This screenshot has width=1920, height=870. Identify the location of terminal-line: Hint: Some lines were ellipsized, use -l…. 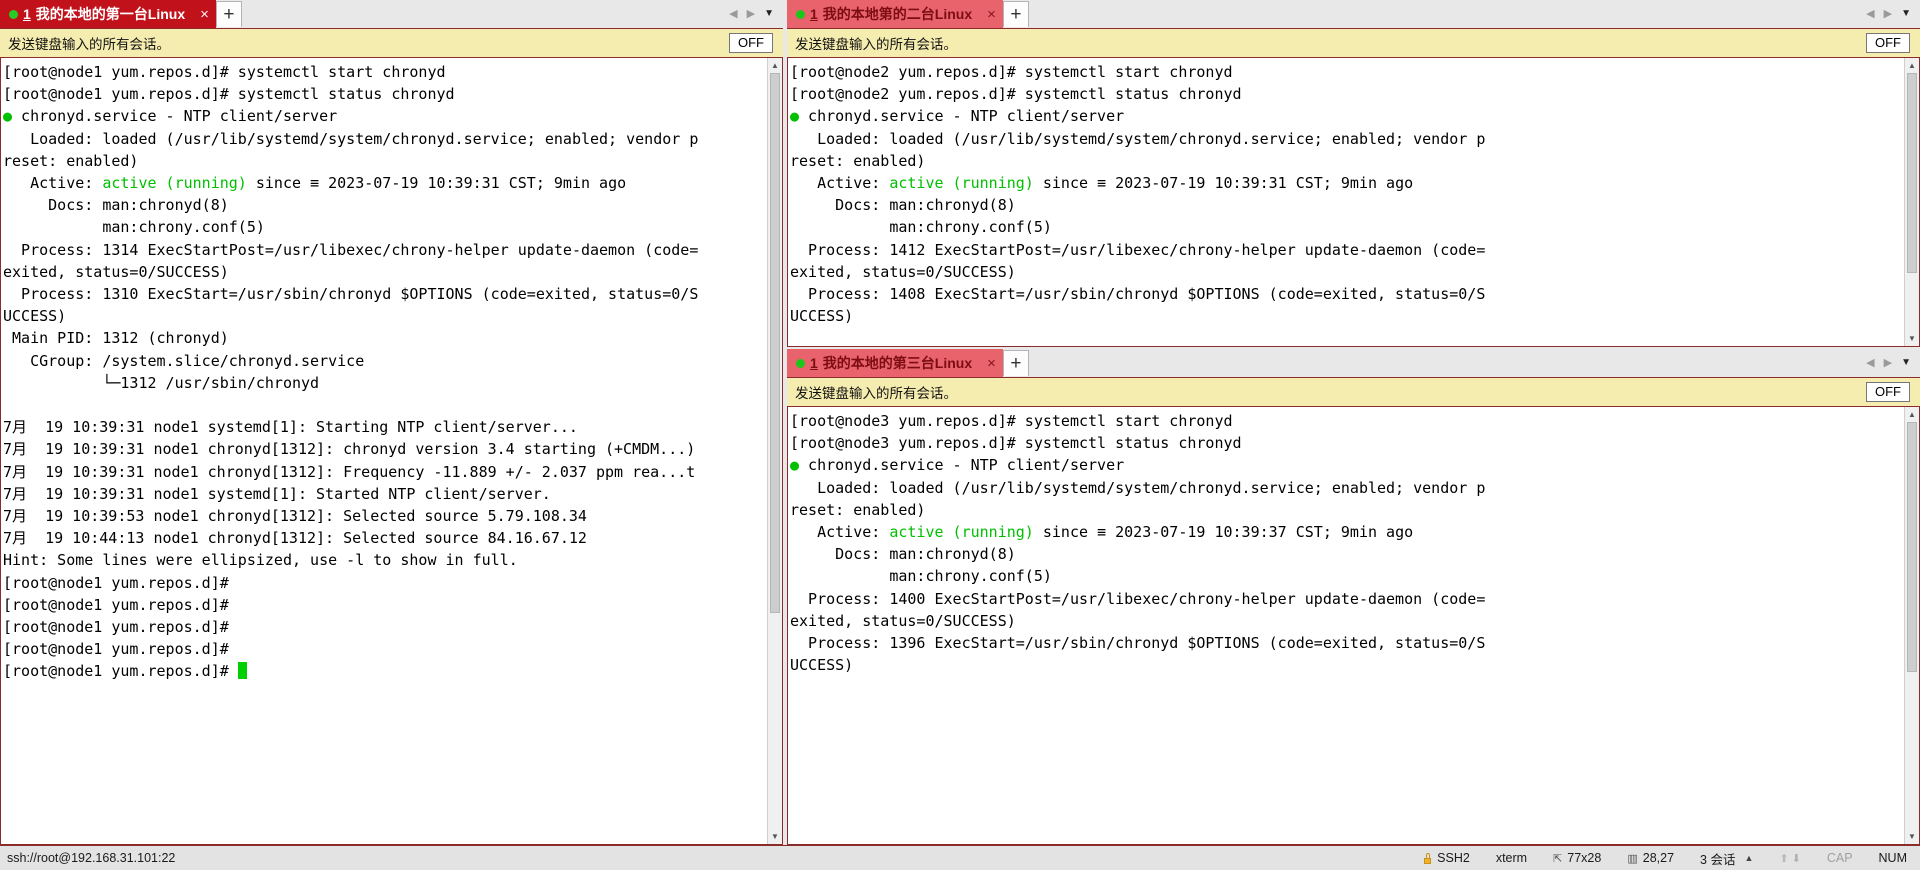
(385, 560).